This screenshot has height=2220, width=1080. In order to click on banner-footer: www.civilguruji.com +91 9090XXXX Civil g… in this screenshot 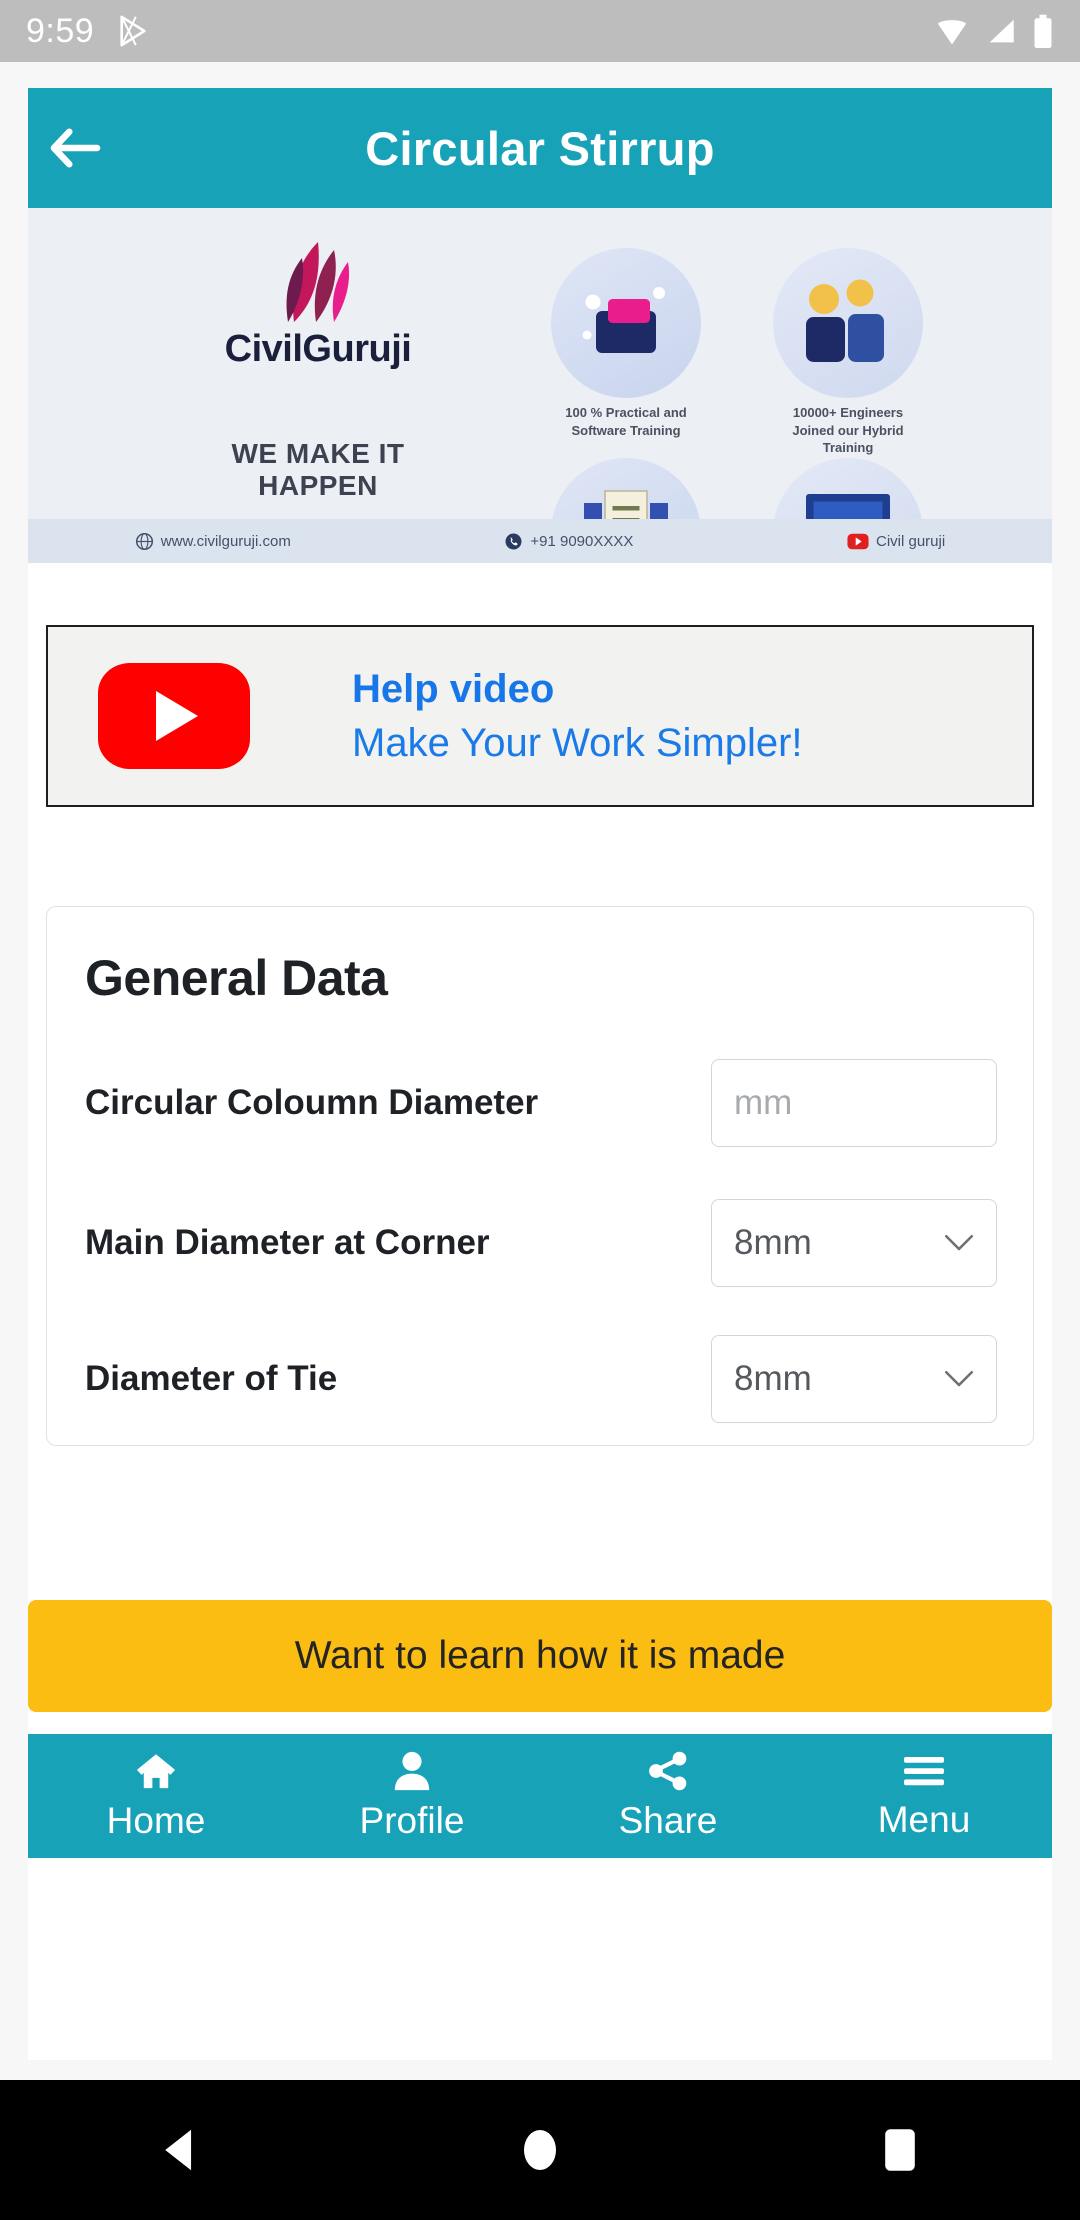, I will do `click(540, 541)`.